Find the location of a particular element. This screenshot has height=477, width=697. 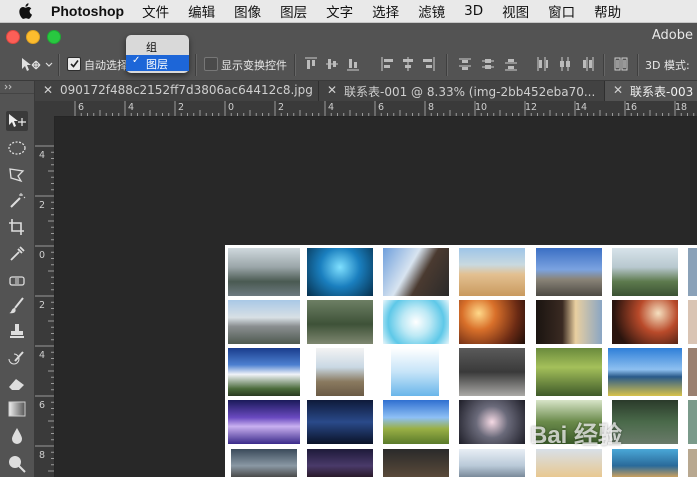

magic-wand-tool is located at coordinates (17, 201).